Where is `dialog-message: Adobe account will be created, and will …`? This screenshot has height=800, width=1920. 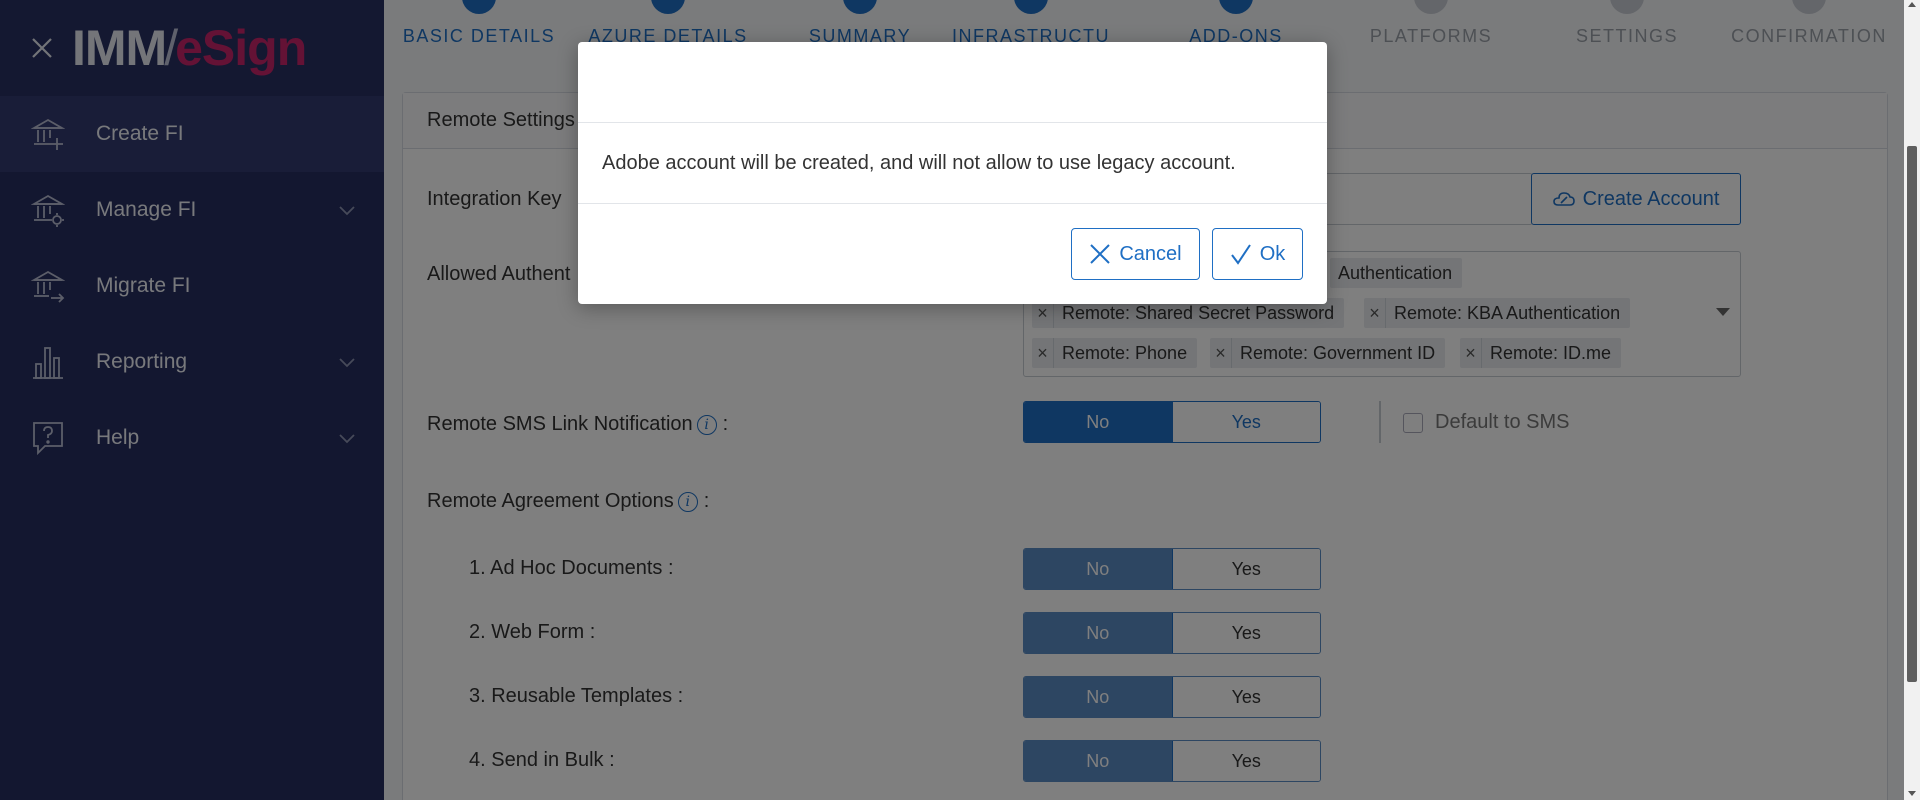 dialog-message: Adobe account will be created, and will … is located at coordinates (952, 163).